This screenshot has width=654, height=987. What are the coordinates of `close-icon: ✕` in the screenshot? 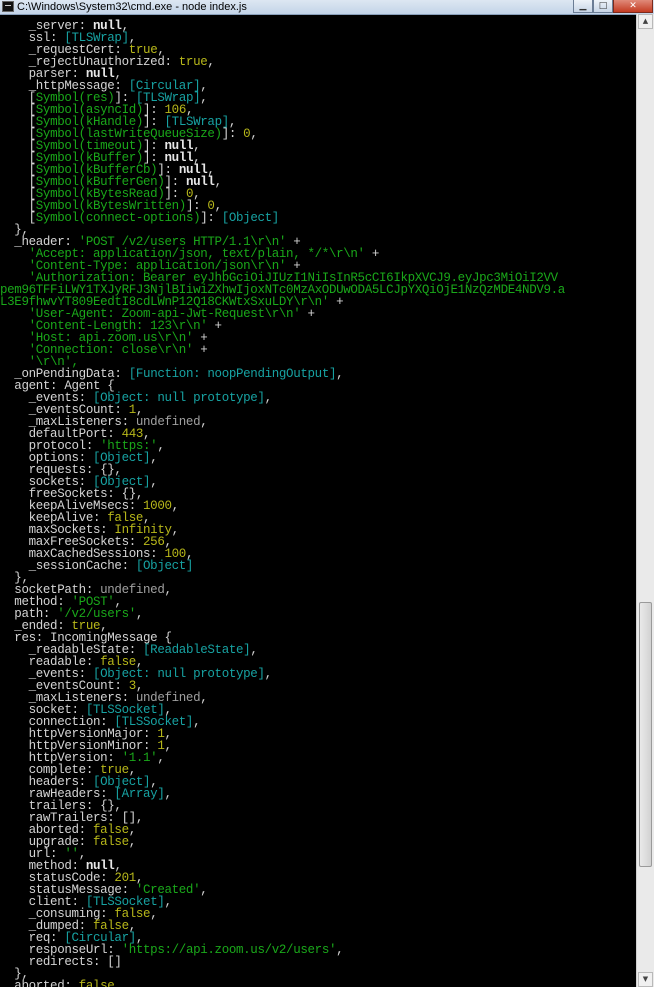 It's located at (633, 6).